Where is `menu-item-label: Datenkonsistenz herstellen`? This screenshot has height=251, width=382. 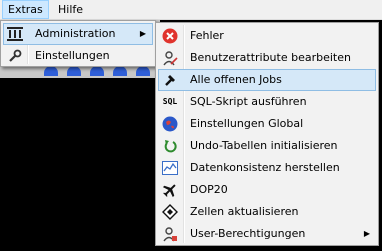
menu-item-label: Datenkonsistenz herstellen is located at coordinates (265, 167).